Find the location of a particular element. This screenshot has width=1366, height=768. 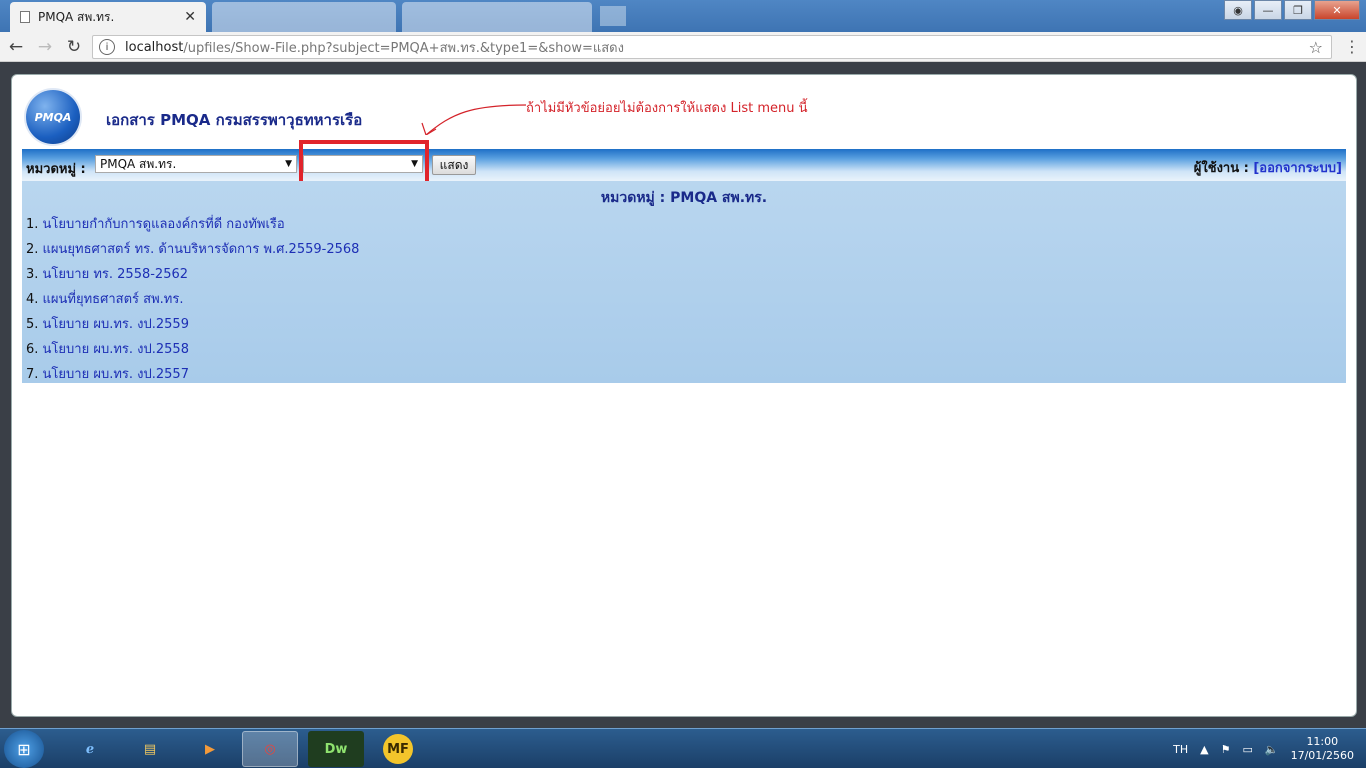

item-number: 5. is located at coordinates (32, 324).